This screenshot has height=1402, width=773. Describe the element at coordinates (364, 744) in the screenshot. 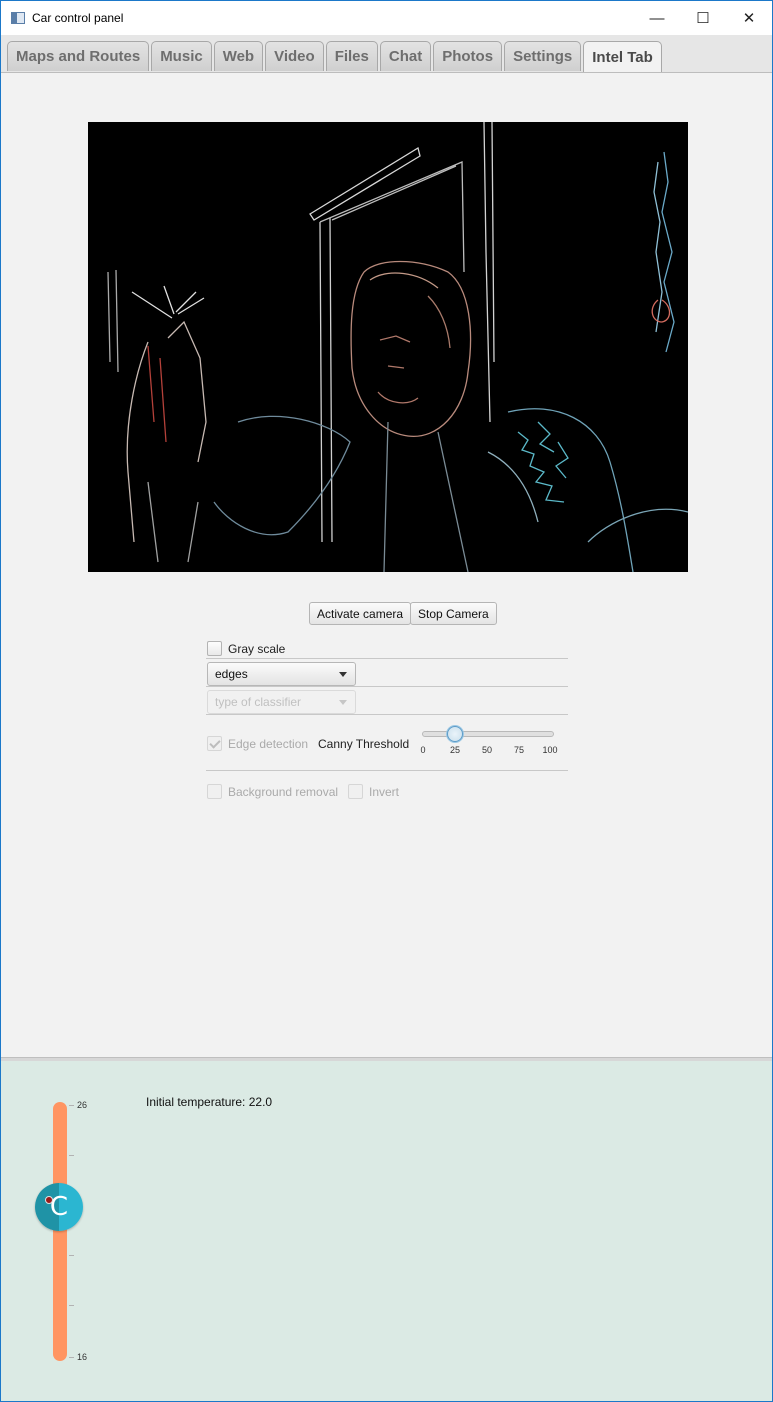

I see `canny-threshold-label: Canny Threshold` at that location.